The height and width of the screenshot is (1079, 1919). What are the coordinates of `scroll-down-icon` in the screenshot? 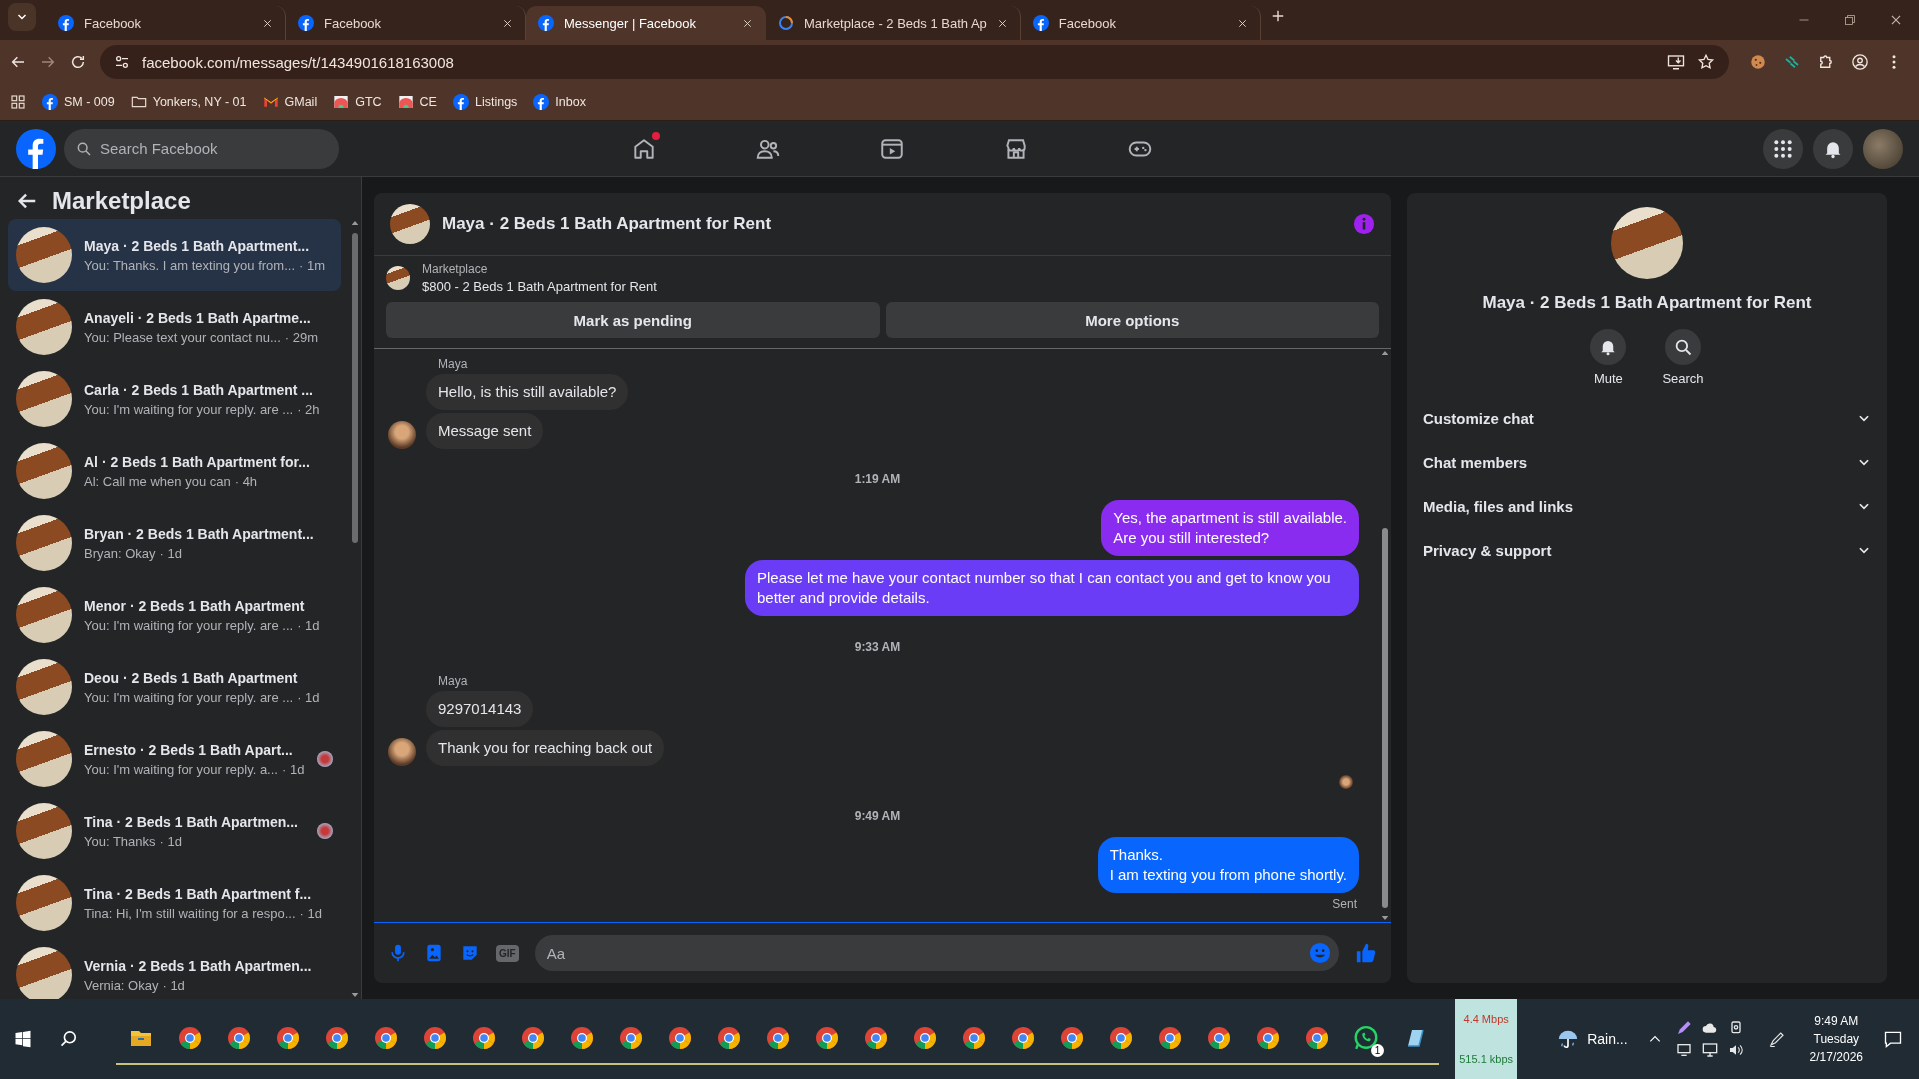 It's located at (1385, 918).